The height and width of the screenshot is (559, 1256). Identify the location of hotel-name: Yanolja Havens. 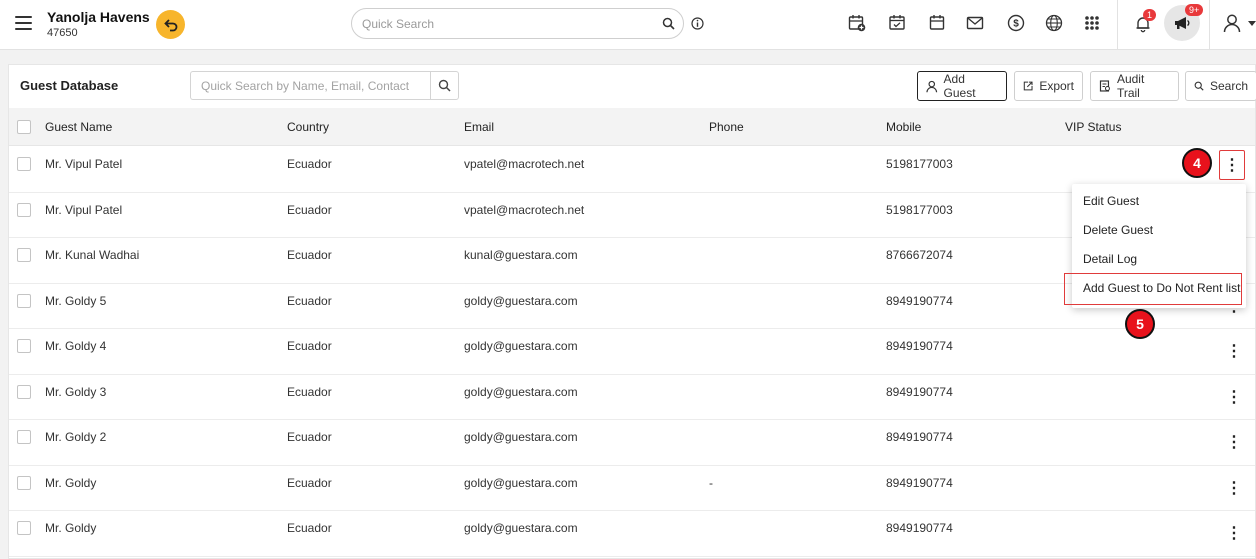
(98, 17).